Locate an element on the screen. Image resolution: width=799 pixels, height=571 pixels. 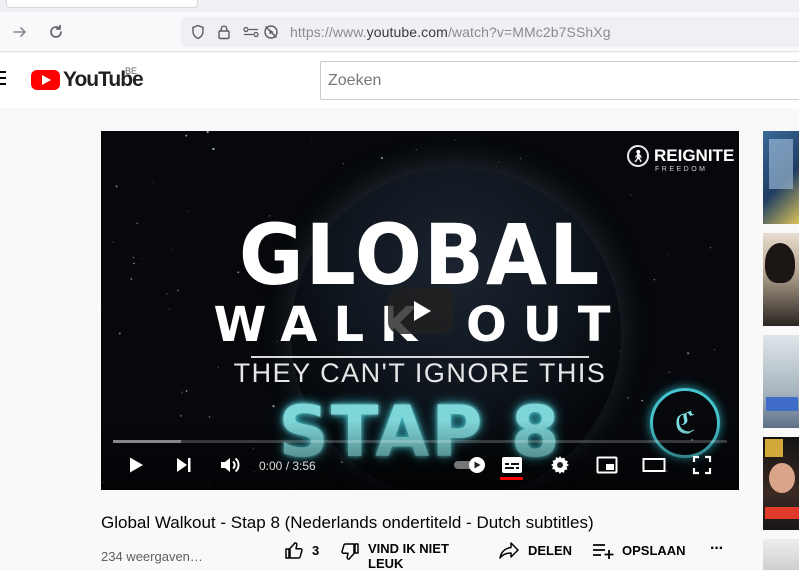
brand-subtitle: FREEDOM is located at coordinates (681, 169).